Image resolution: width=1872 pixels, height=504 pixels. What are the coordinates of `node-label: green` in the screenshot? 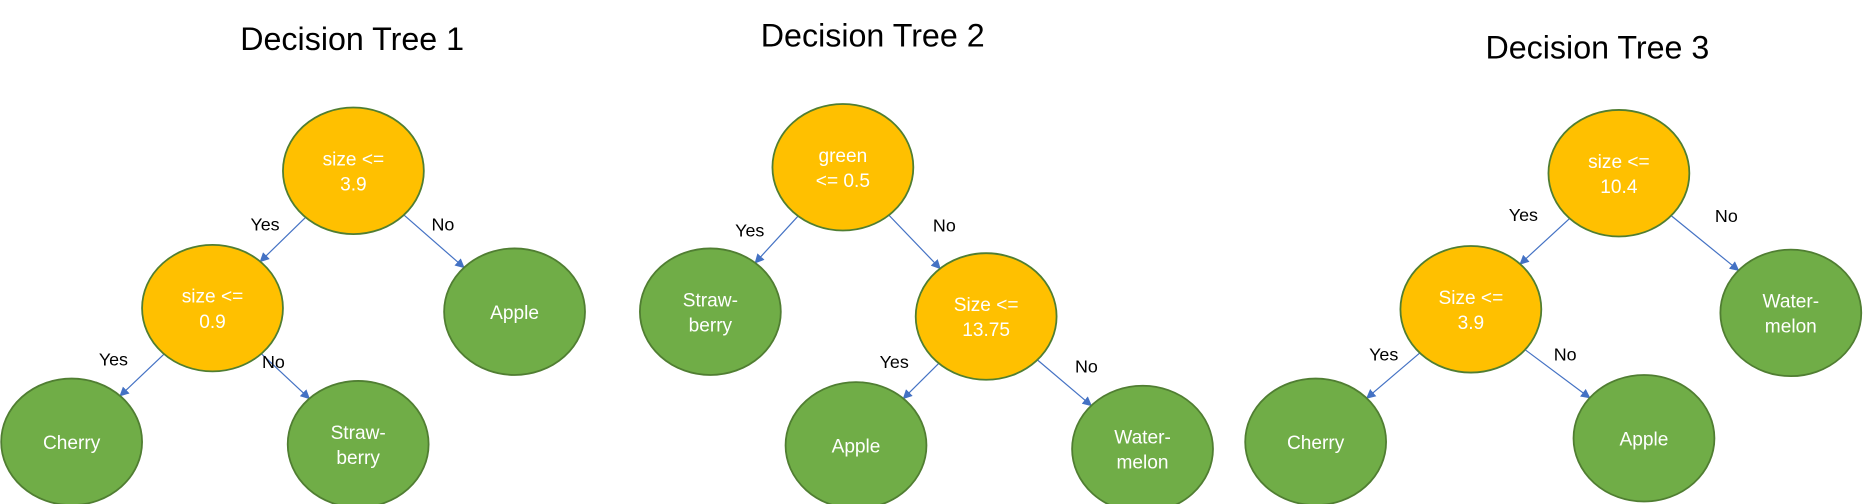 It's located at (842, 156).